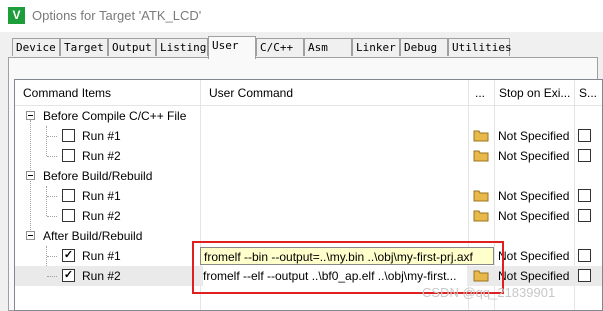 Image resolution: width=603 pixels, height=311 pixels. What do you see at coordinates (328, 47) in the screenshot?
I see `tab-asm: Asm` at bounding box center [328, 47].